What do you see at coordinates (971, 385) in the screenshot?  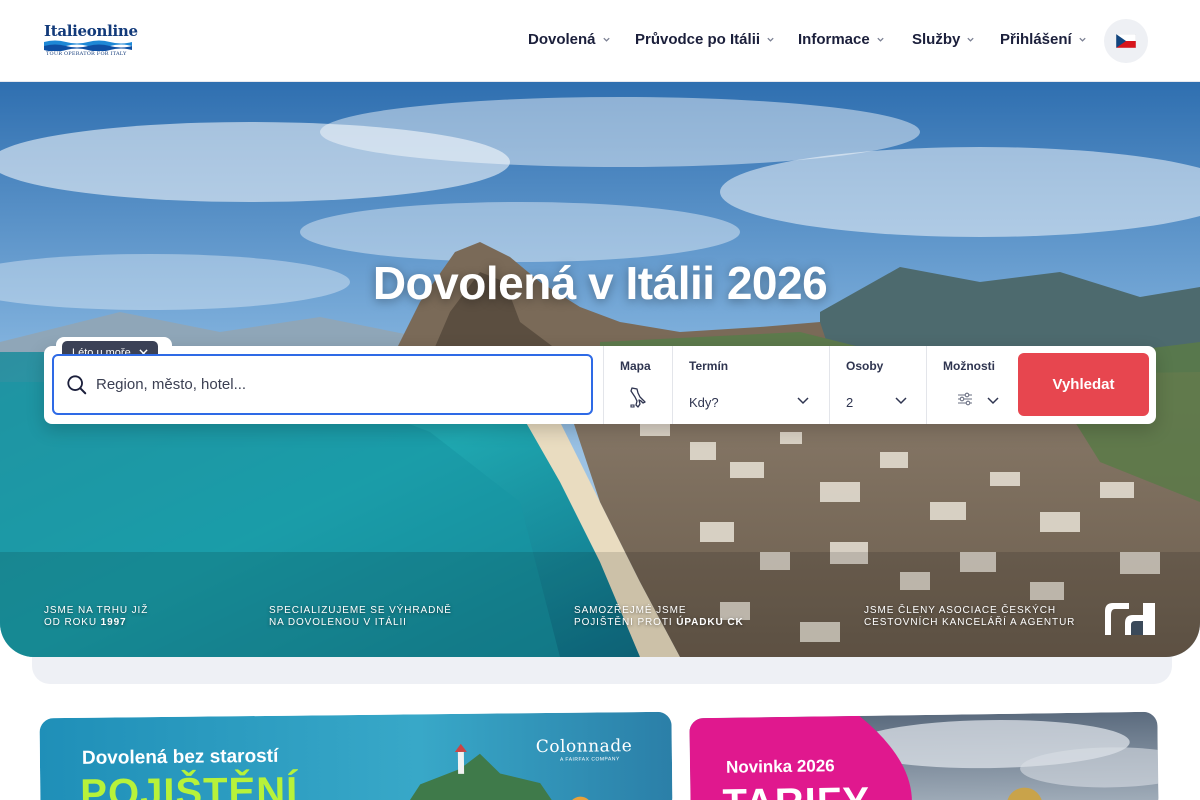 I see `options-select: Možnosti` at bounding box center [971, 385].